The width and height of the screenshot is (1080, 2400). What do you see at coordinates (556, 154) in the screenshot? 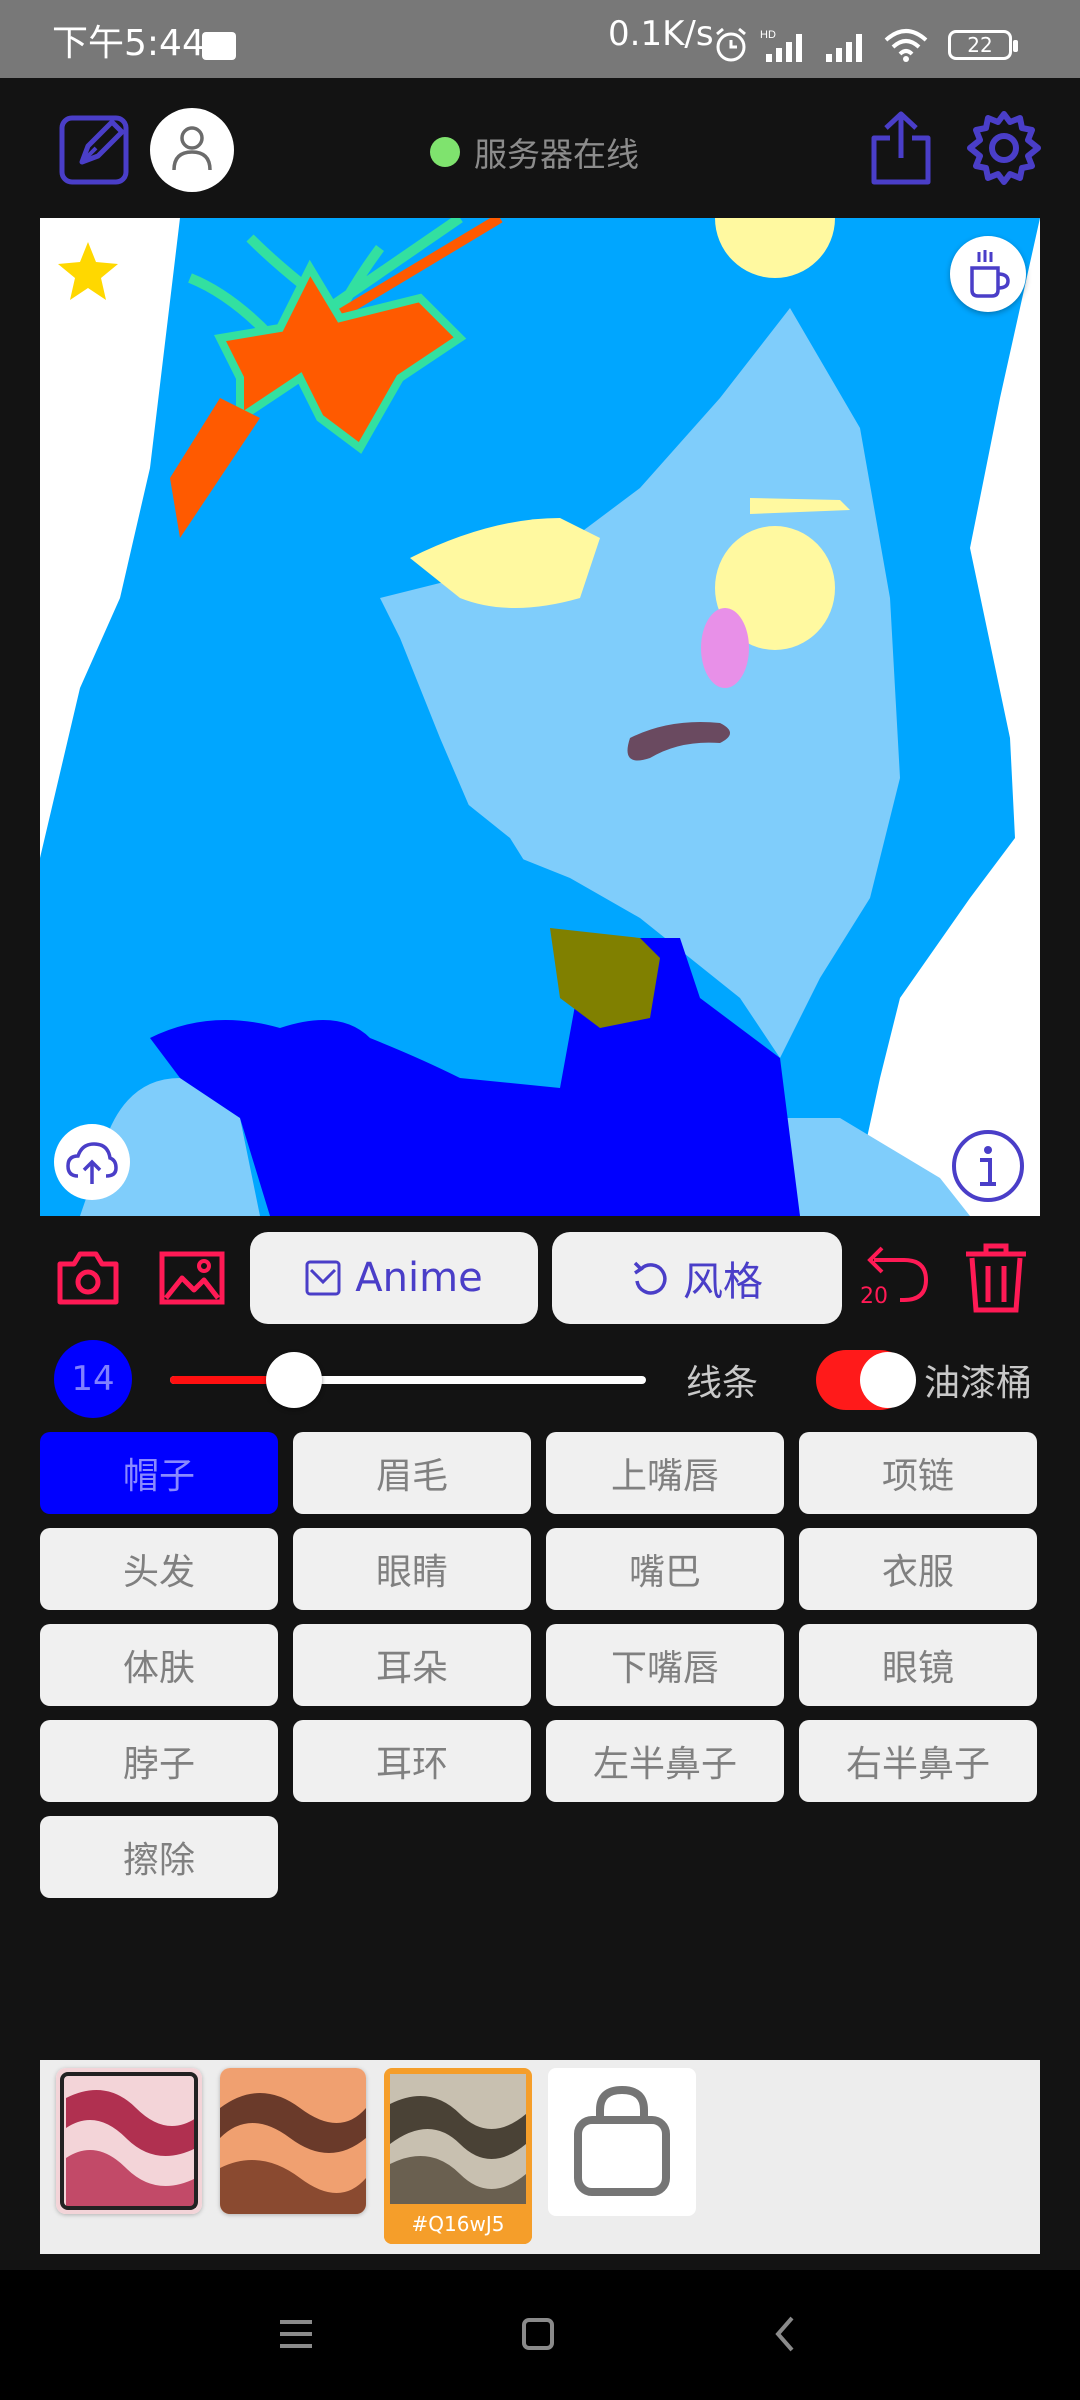
I see `server-status-label: 服务器在线` at bounding box center [556, 154].